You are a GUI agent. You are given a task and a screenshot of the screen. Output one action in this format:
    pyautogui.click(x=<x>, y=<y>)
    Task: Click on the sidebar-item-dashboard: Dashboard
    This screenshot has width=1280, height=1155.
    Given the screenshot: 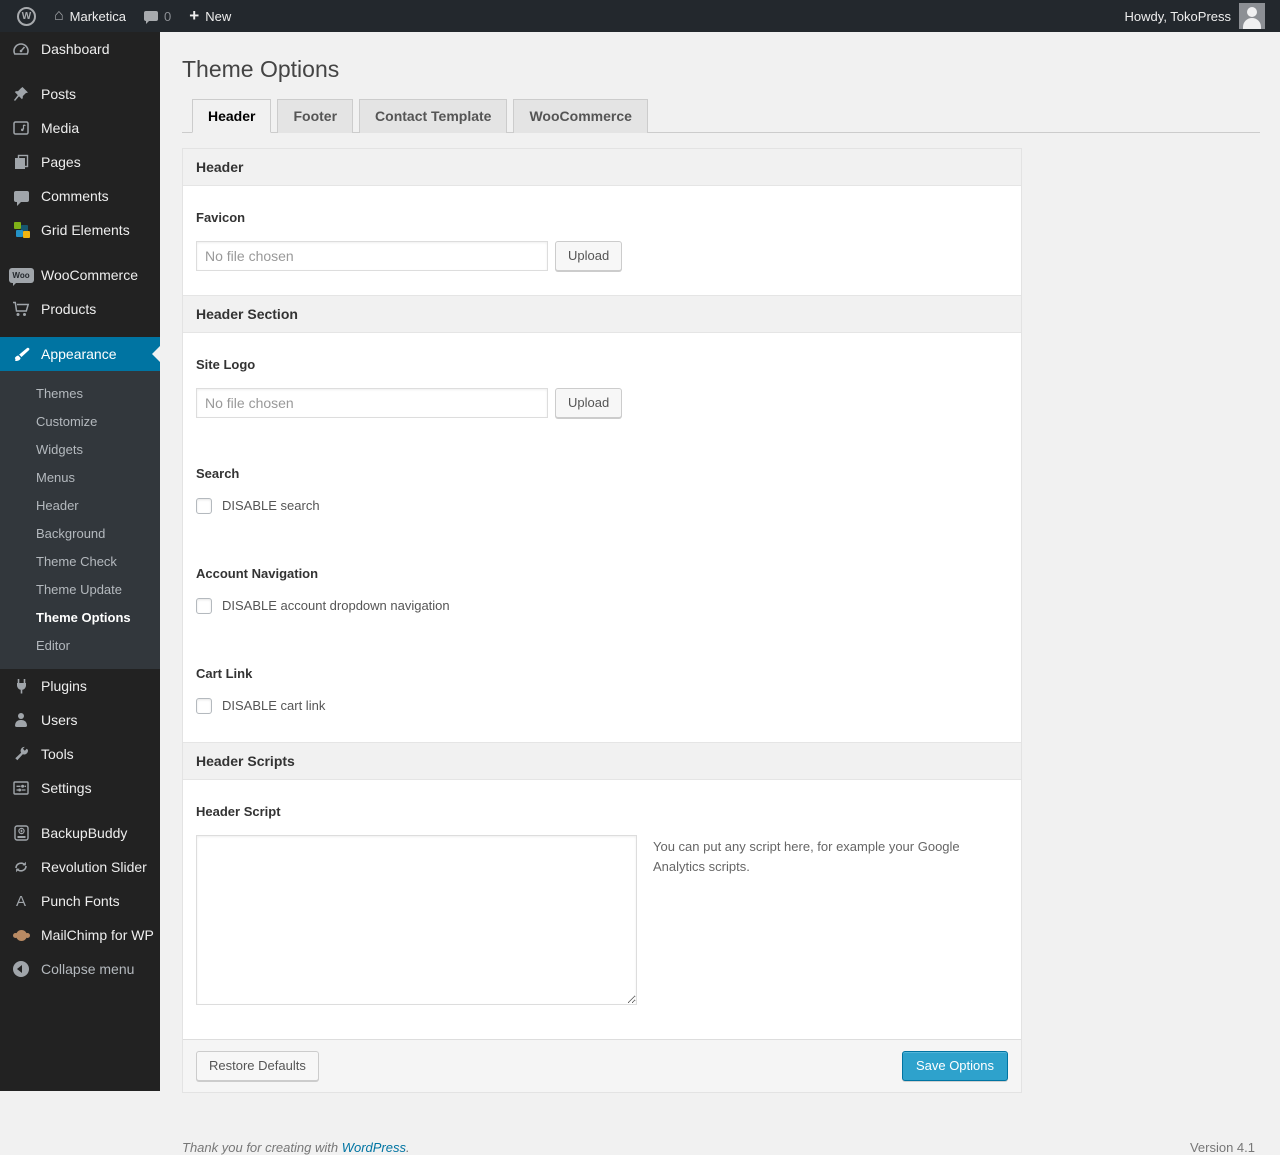 What is the action you would take?
    pyautogui.click(x=80, y=49)
    